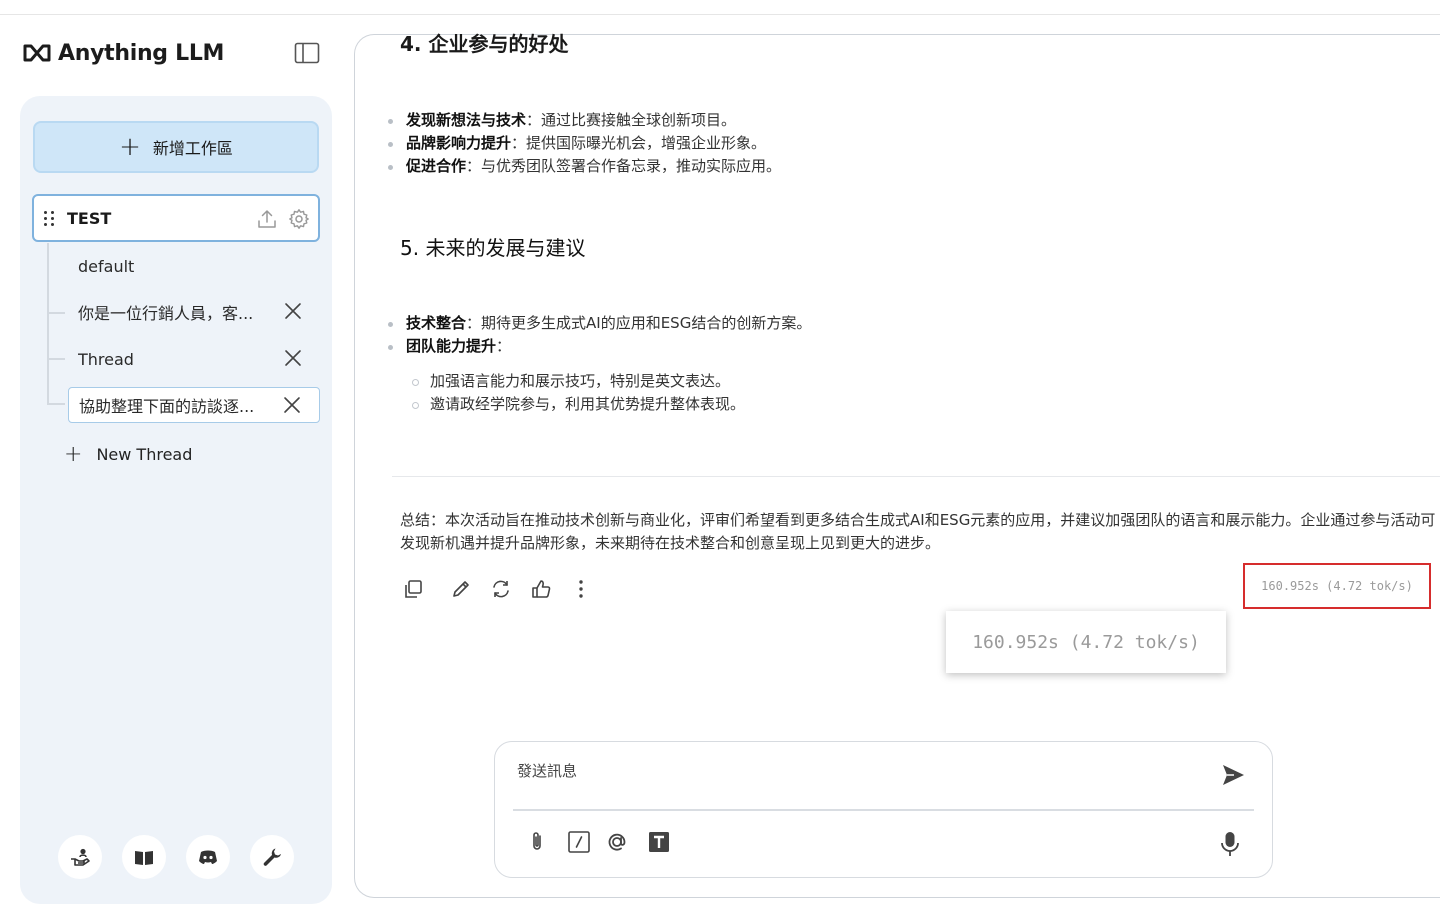 This screenshot has height=912, width=1440. What do you see at coordinates (176, 218) in the screenshot?
I see `workspace-item-test: TEST` at bounding box center [176, 218].